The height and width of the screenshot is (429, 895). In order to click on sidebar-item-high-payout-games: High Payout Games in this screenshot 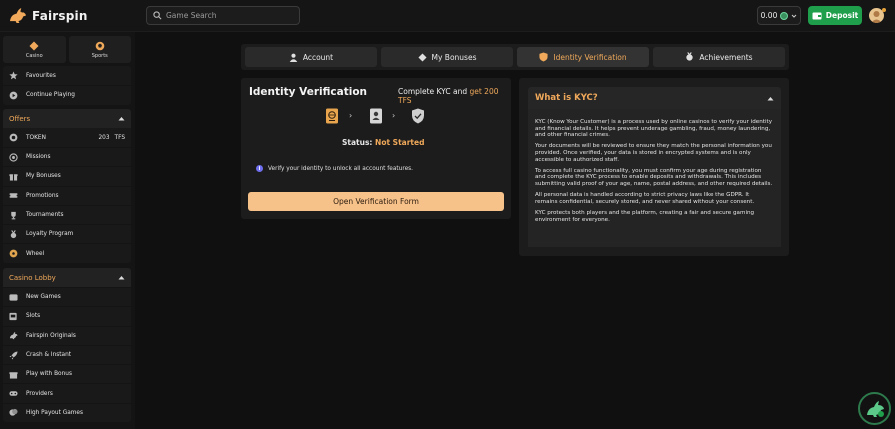, I will do `click(67, 412)`.